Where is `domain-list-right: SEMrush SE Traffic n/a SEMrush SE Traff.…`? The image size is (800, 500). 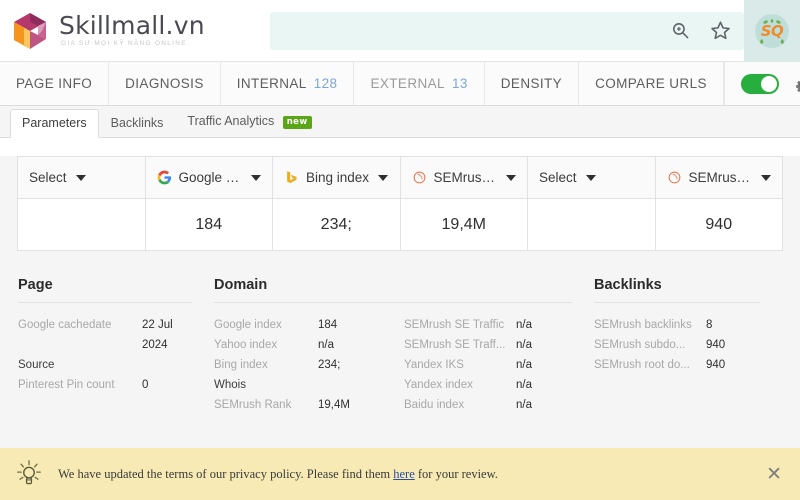
domain-list-right: SEMrush SE Traffic n/a SEMrush SE Traff.… is located at coordinates (499, 359).